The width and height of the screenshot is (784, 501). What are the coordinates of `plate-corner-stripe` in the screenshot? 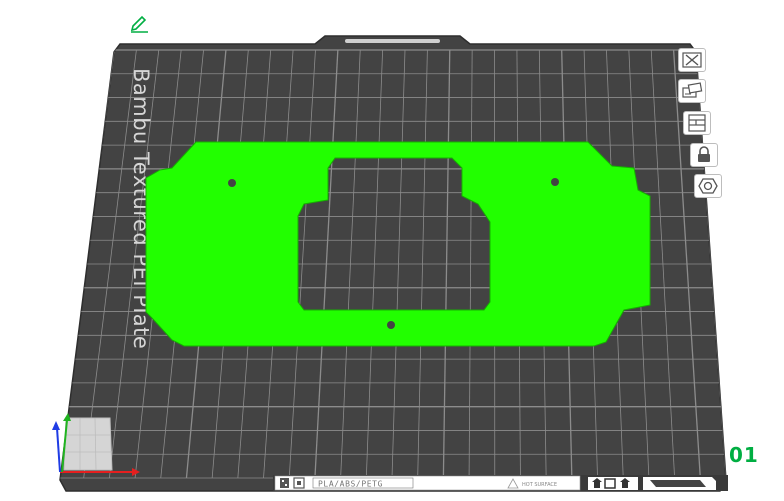 It's located at (678, 483).